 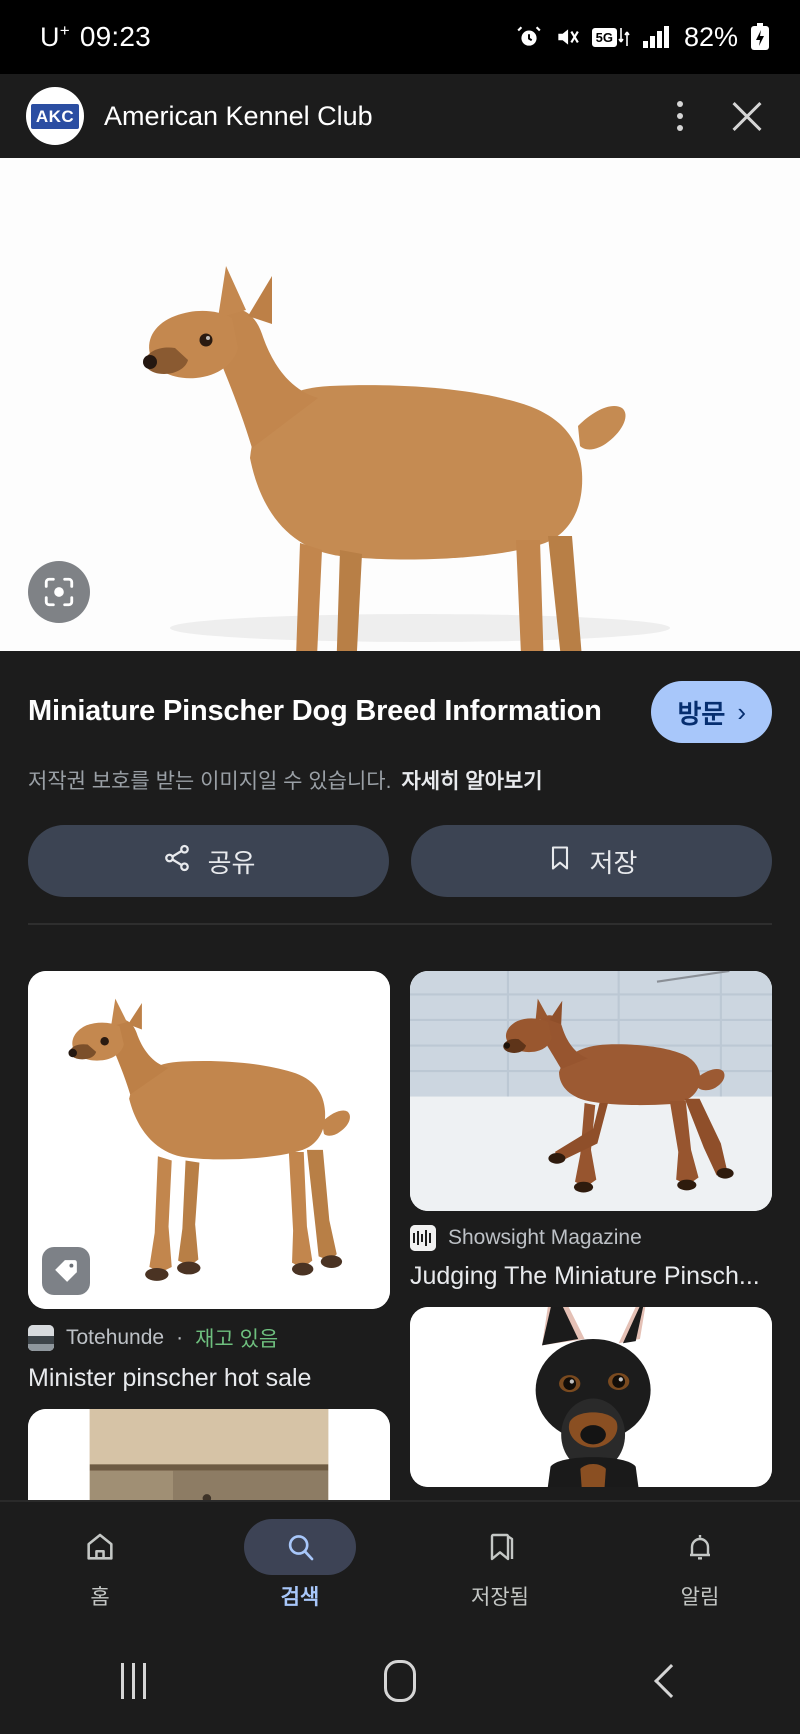 What do you see at coordinates (315, 711) in the screenshot?
I see `page-title: Miniature Pinscher Dog Breed Information` at bounding box center [315, 711].